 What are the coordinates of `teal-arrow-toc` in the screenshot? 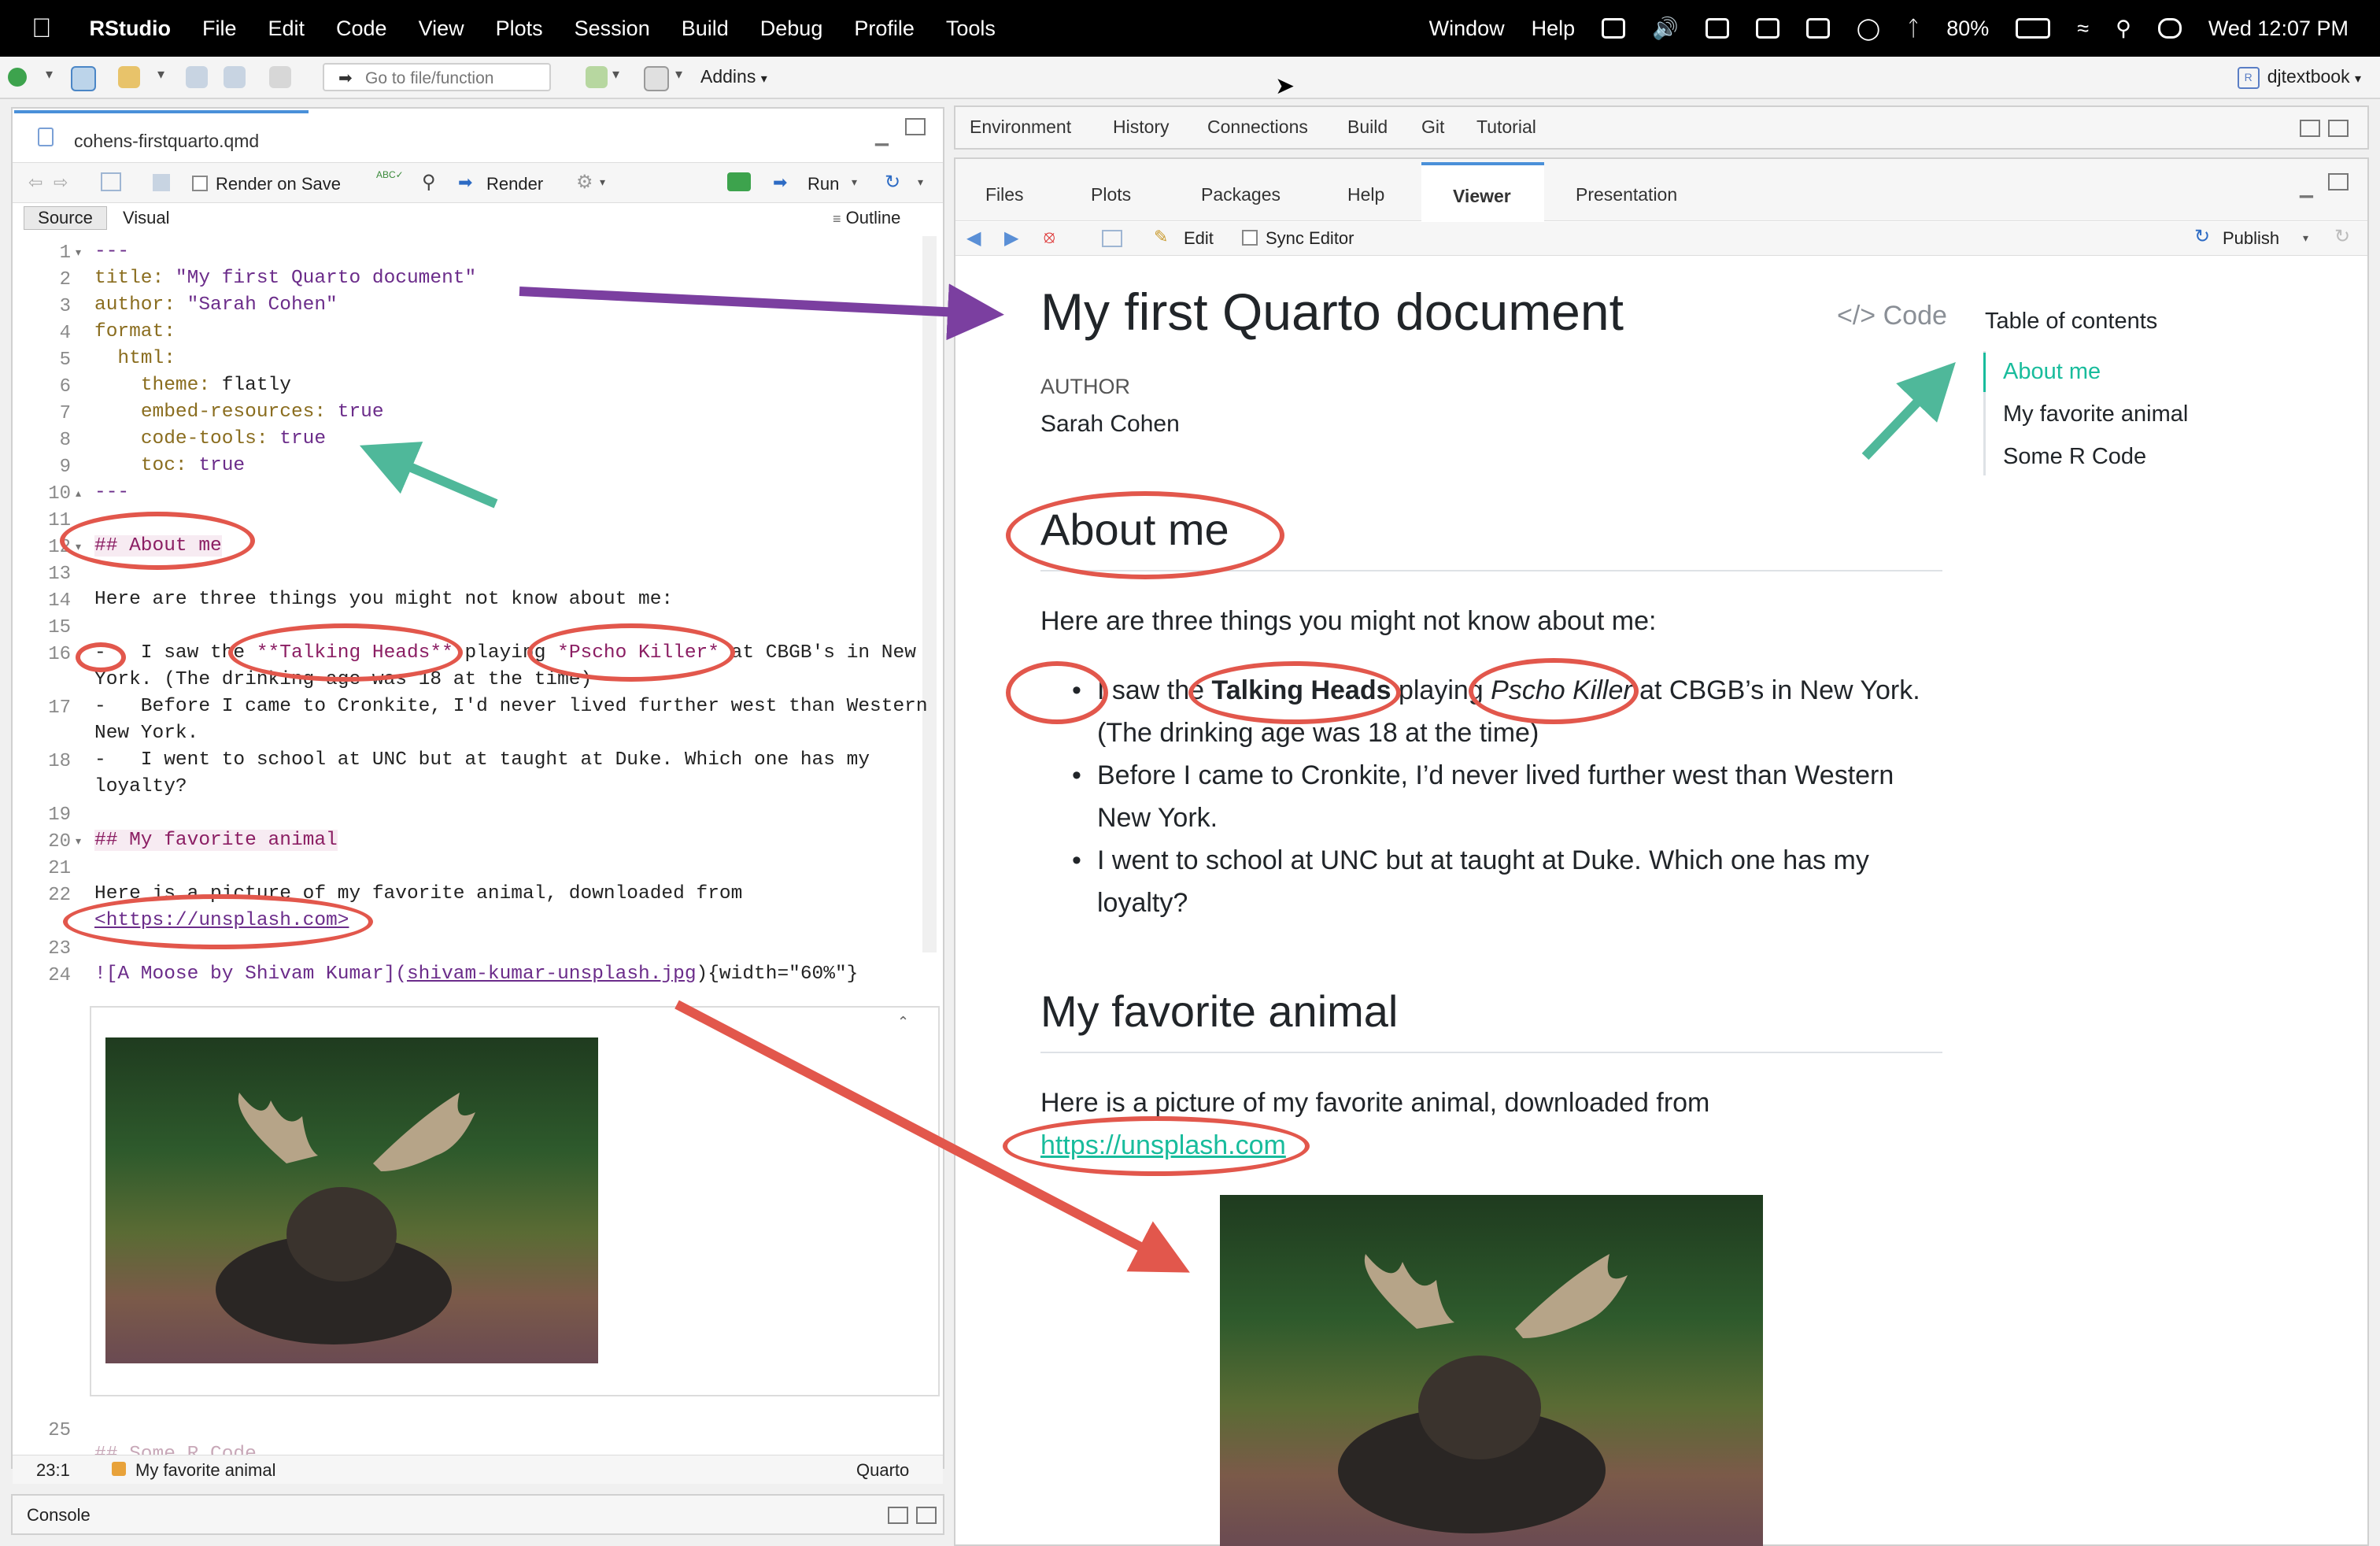 It's located at (1909, 410).